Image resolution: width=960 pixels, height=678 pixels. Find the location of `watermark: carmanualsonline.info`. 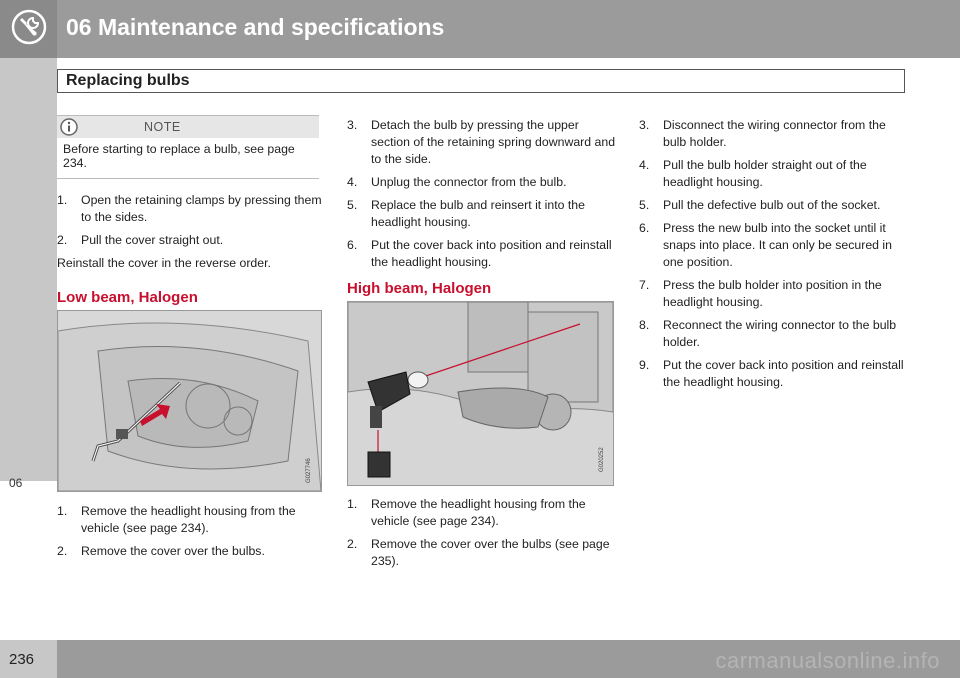

watermark: carmanualsonline.info is located at coordinates (827, 660).